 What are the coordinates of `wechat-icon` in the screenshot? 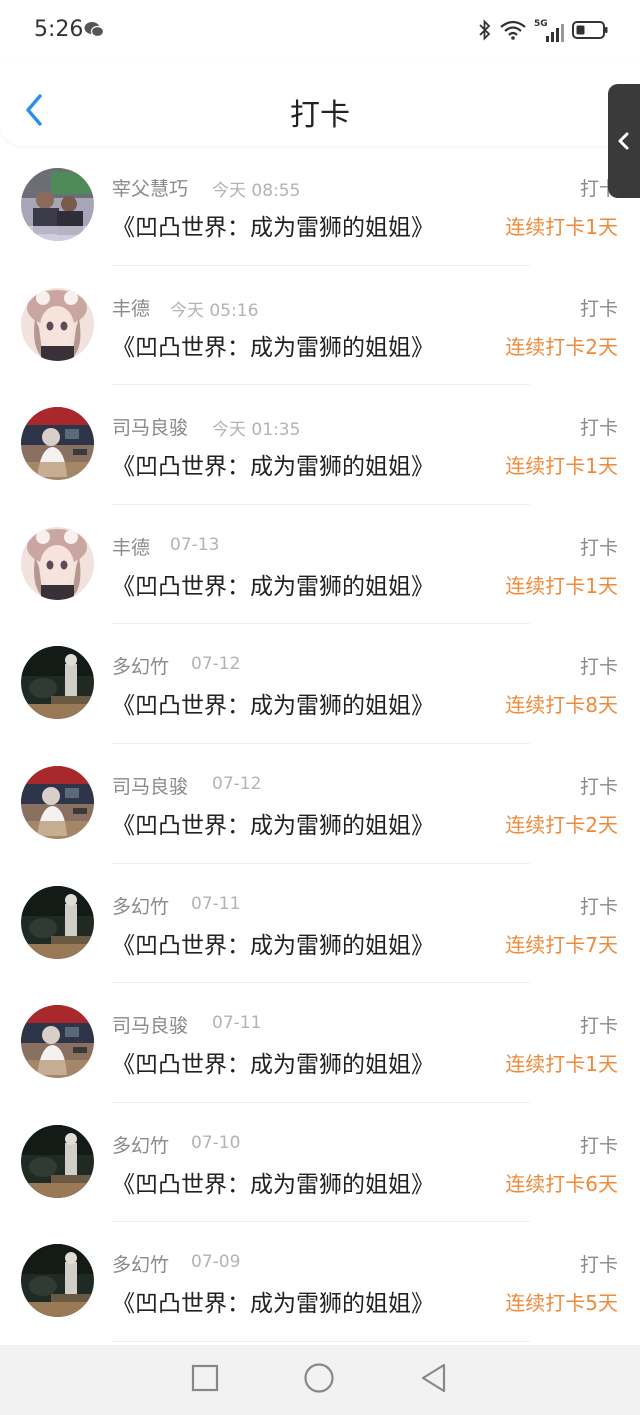 It's located at (94, 31).